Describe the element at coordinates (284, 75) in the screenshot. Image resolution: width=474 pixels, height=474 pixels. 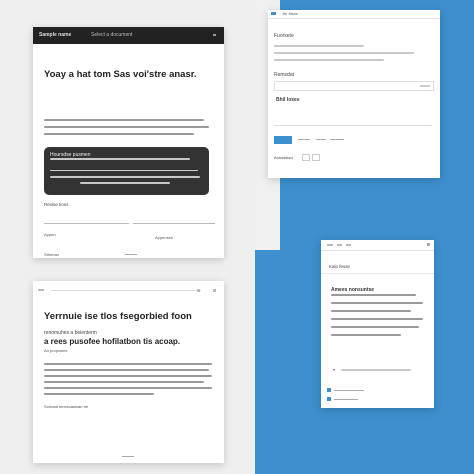
I see `form-label-2: Remsdat` at that location.